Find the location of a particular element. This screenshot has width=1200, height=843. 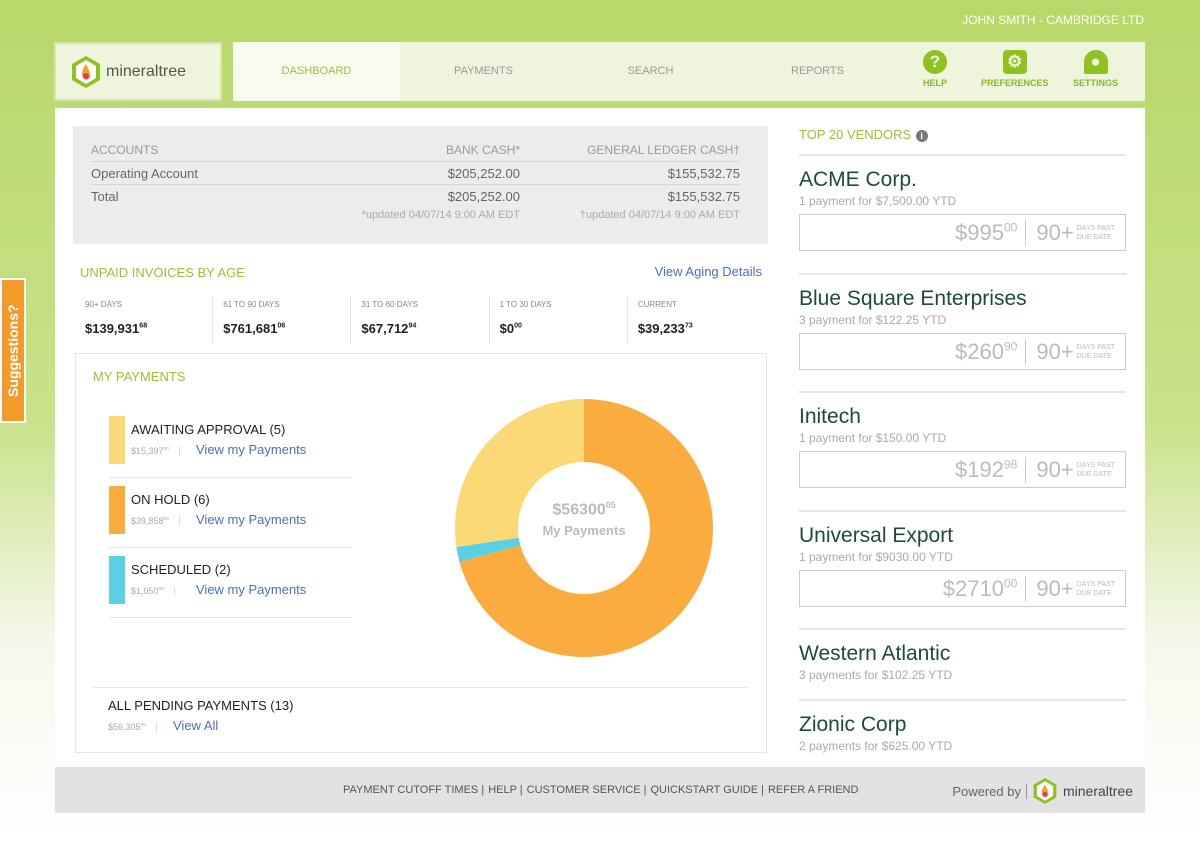

donut-label: My Payments is located at coordinates (584, 531).